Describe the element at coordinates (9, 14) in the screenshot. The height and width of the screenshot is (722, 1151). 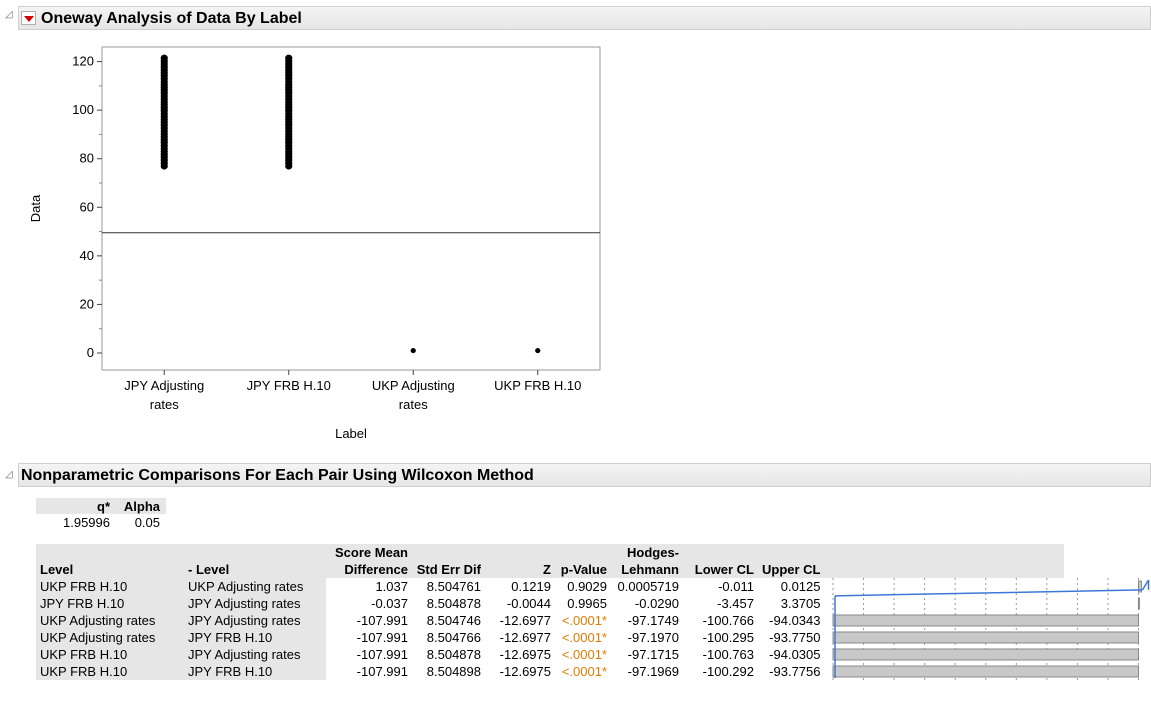
I see `collapse-oneway-icon: ◿` at that location.